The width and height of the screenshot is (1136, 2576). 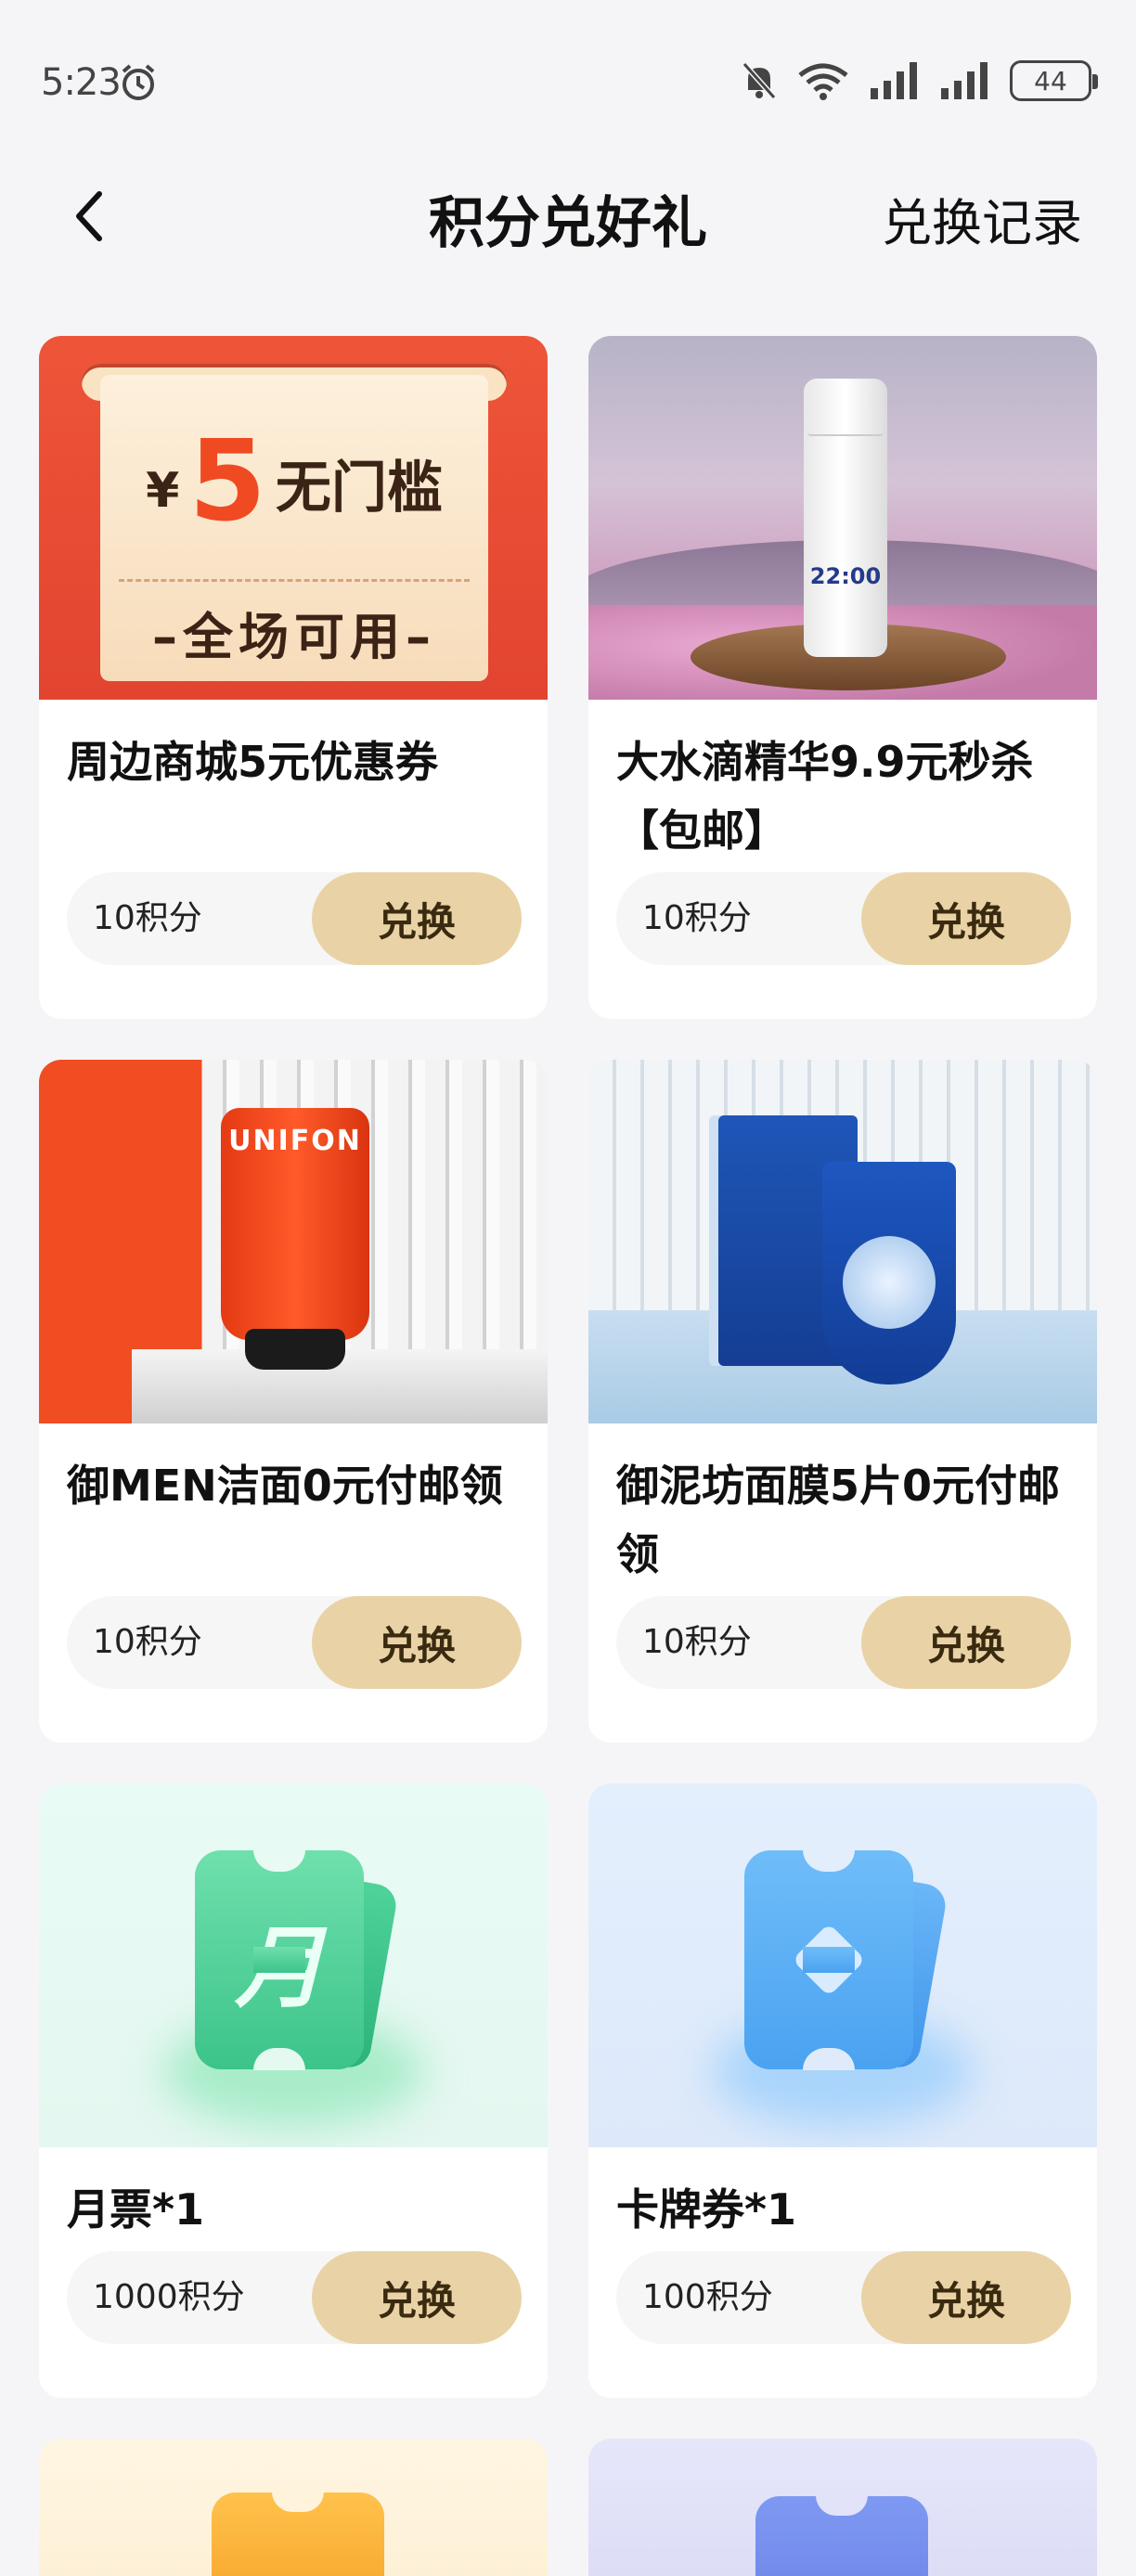 What do you see at coordinates (845, 408) in the screenshot?
I see `serum-cap` at bounding box center [845, 408].